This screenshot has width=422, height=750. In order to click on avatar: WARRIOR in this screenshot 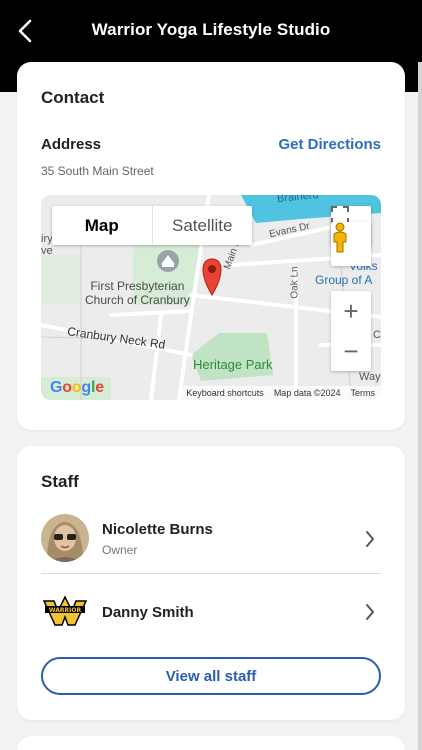, I will do `click(65, 609)`.